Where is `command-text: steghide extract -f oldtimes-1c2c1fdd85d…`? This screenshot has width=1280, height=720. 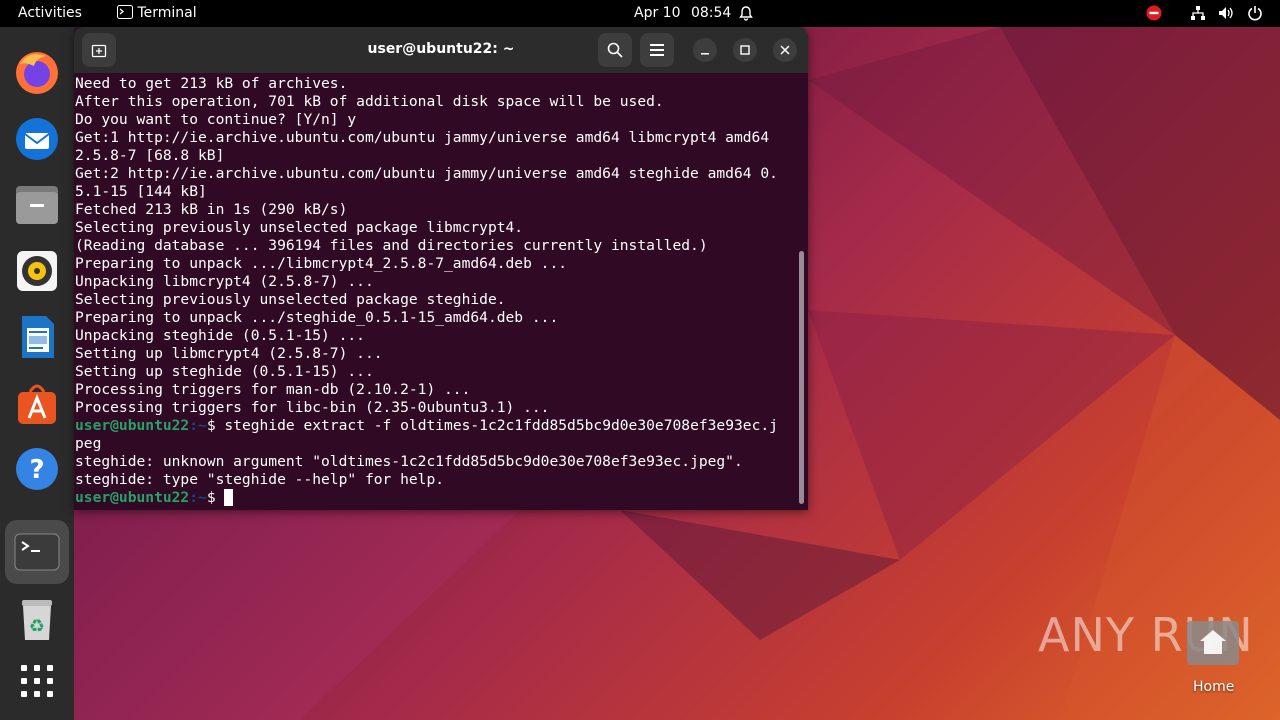 command-text: steghide extract -f oldtimes-1c2c1fdd85d… is located at coordinates (496, 425).